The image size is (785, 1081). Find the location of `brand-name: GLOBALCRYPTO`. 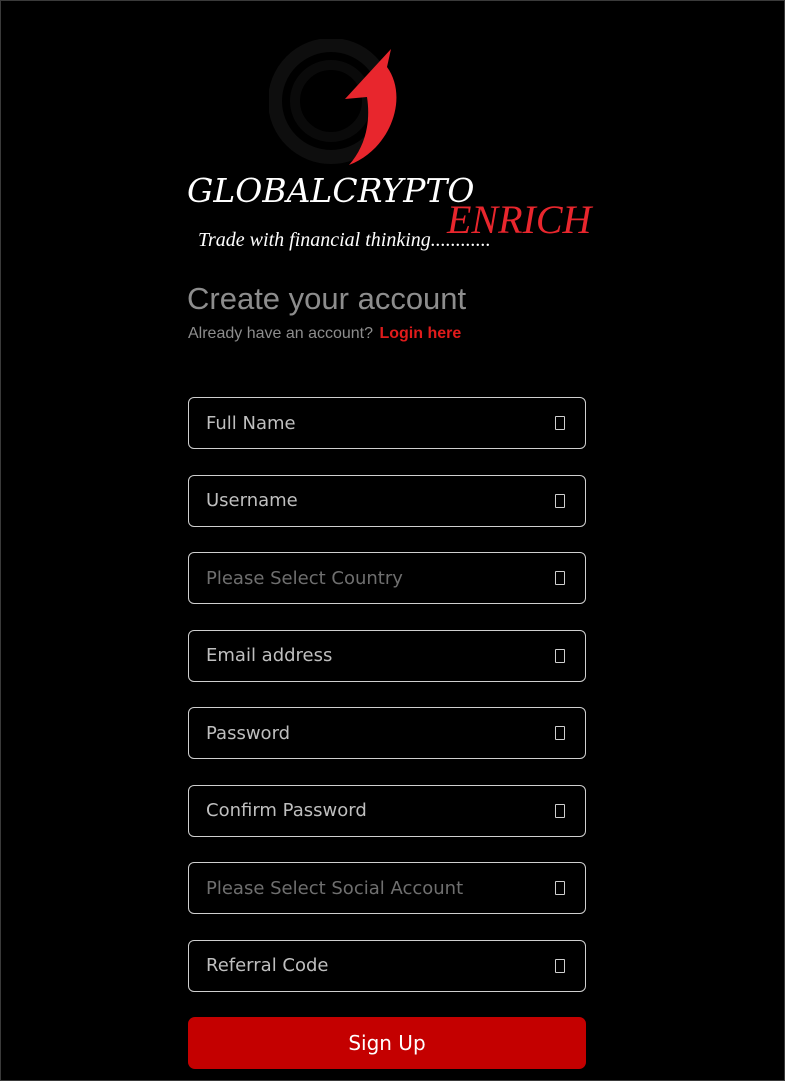

brand-name: GLOBALCRYPTO is located at coordinates (331, 190).